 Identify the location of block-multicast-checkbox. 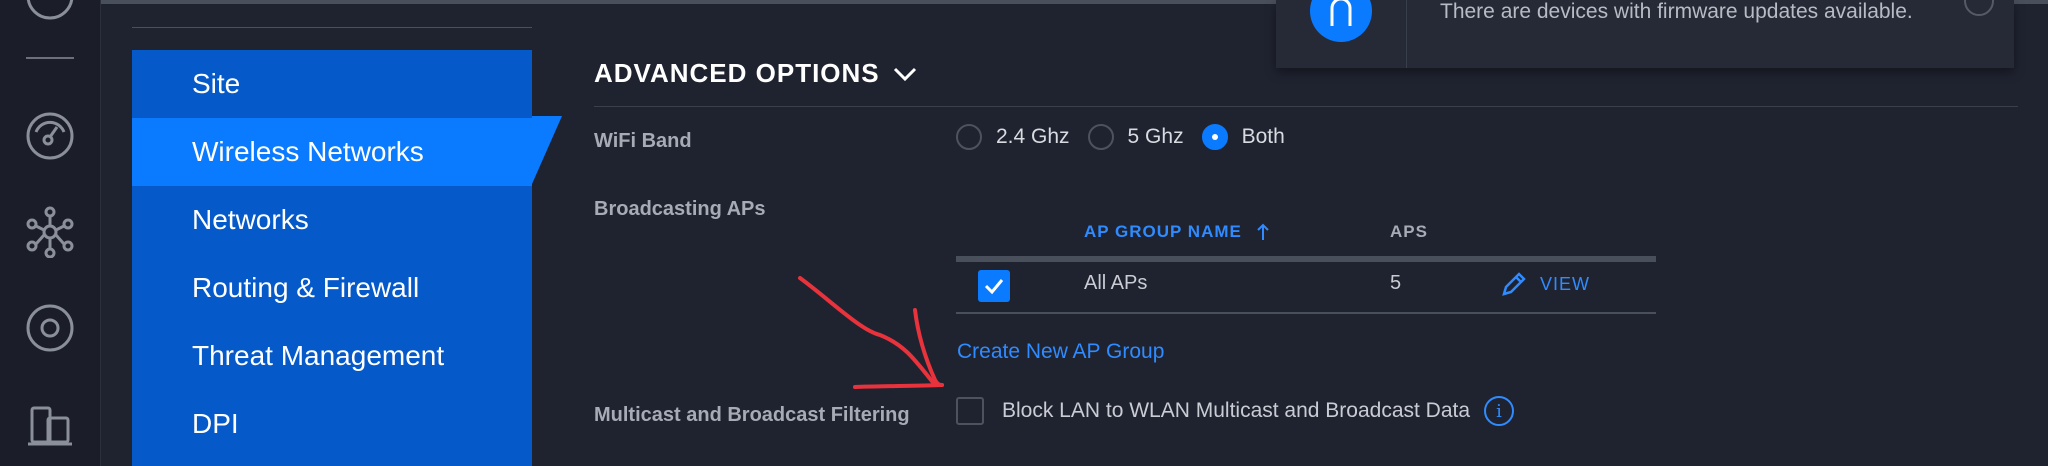
(970, 411).